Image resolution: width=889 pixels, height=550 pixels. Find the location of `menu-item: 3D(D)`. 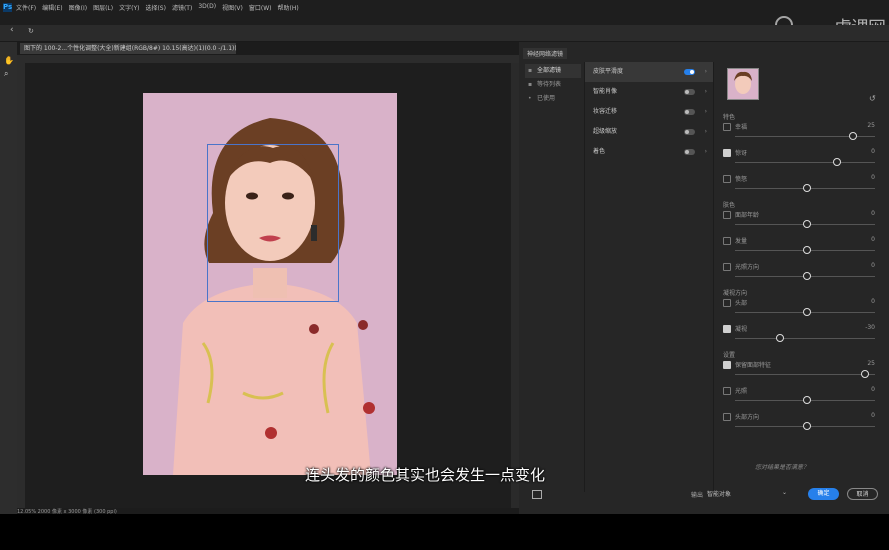

menu-item: 3D(D) is located at coordinates (207, 7).